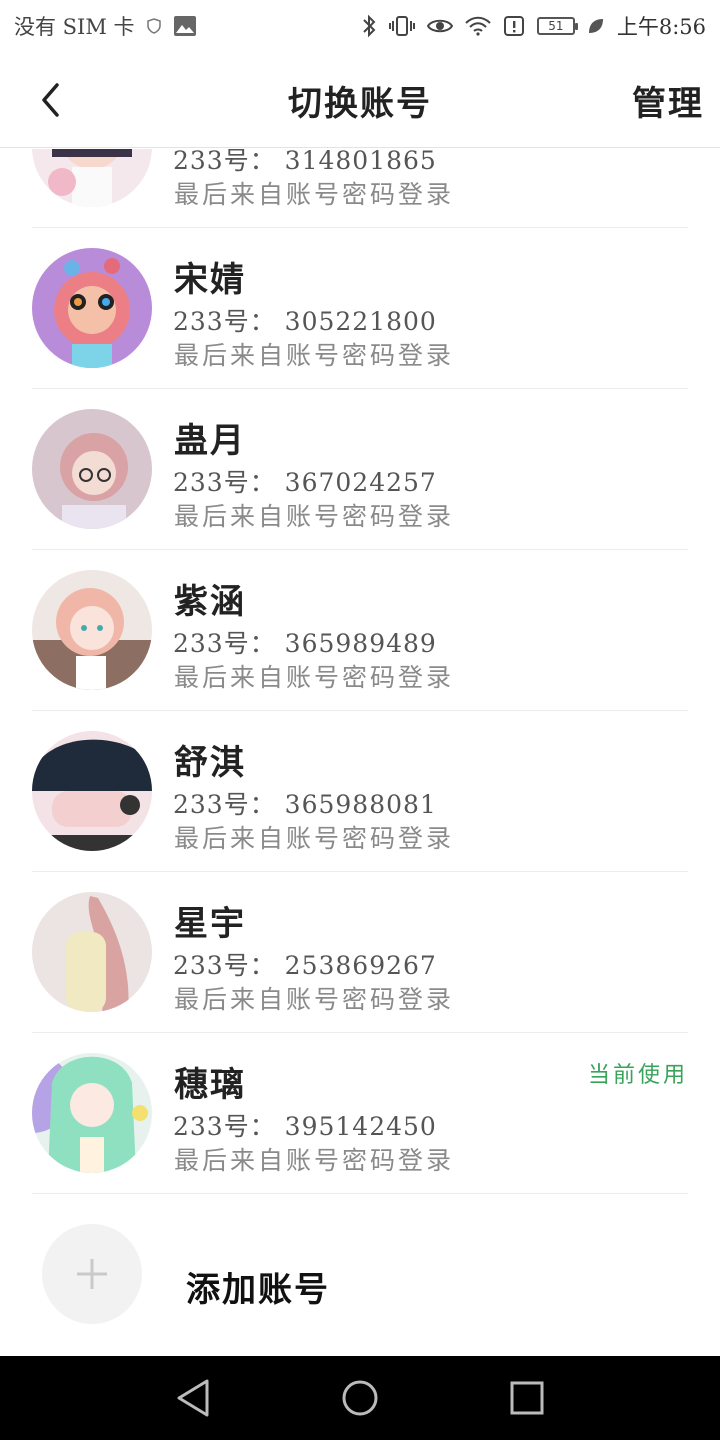 Image resolution: width=720 pixels, height=1440 pixels. I want to click on alert-icon, so click(514, 26).